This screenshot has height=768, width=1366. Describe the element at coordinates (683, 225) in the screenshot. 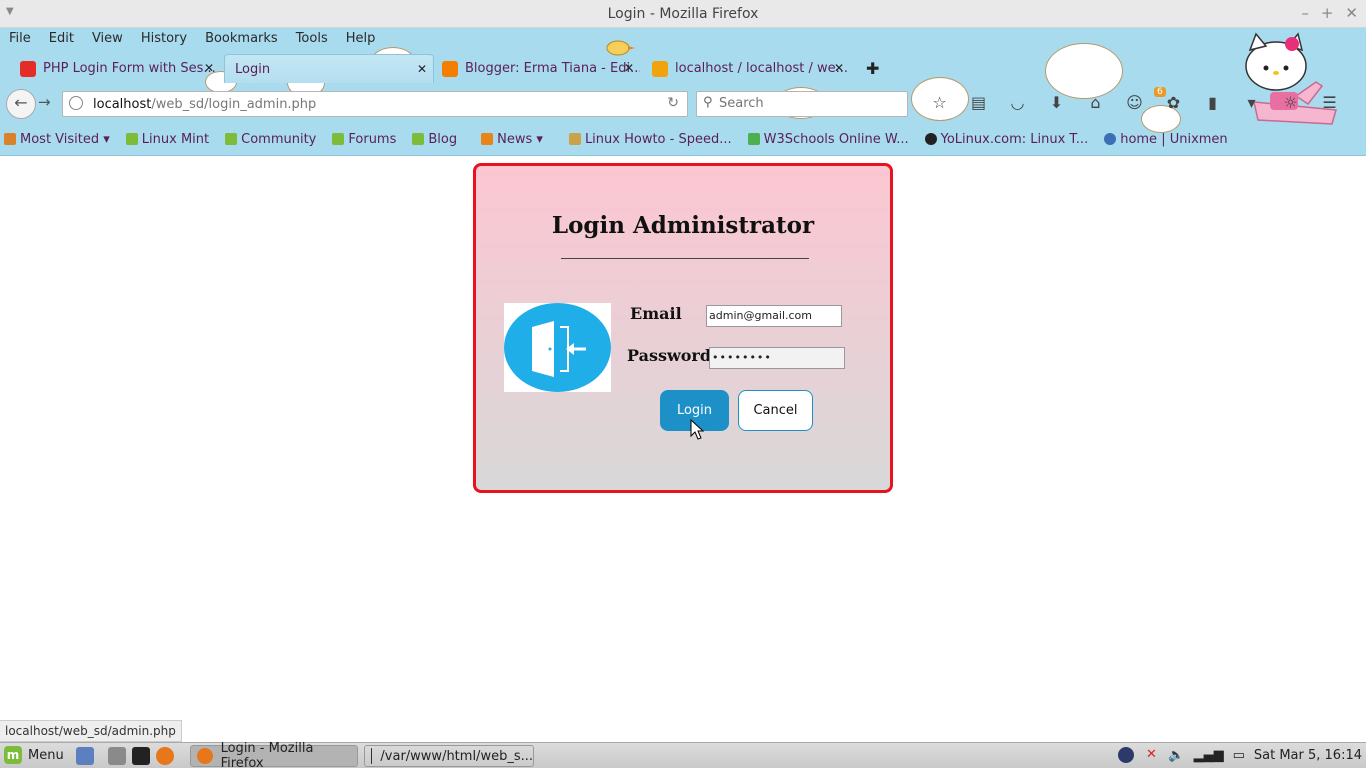

I see `login-title: Login Administrator` at that location.